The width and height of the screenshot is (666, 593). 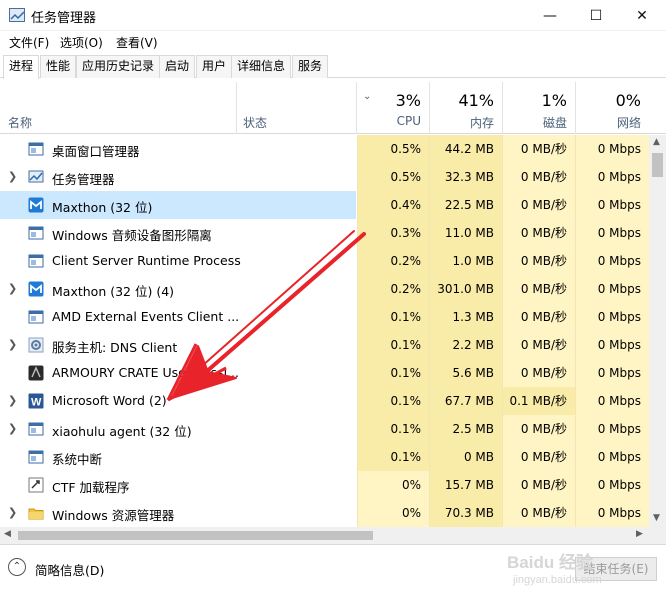 What do you see at coordinates (21, 67) in the screenshot?
I see `tab-processes: 进程` at bounding box center [21, 67].